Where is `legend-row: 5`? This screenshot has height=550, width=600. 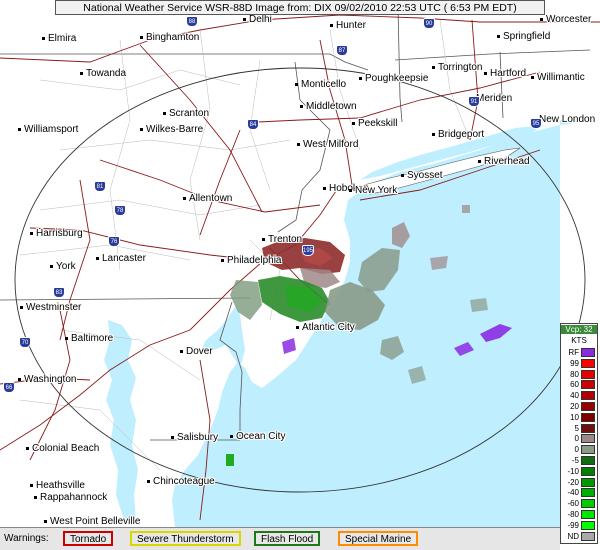
legend-row: 5 is located at coordinates (579, 428).